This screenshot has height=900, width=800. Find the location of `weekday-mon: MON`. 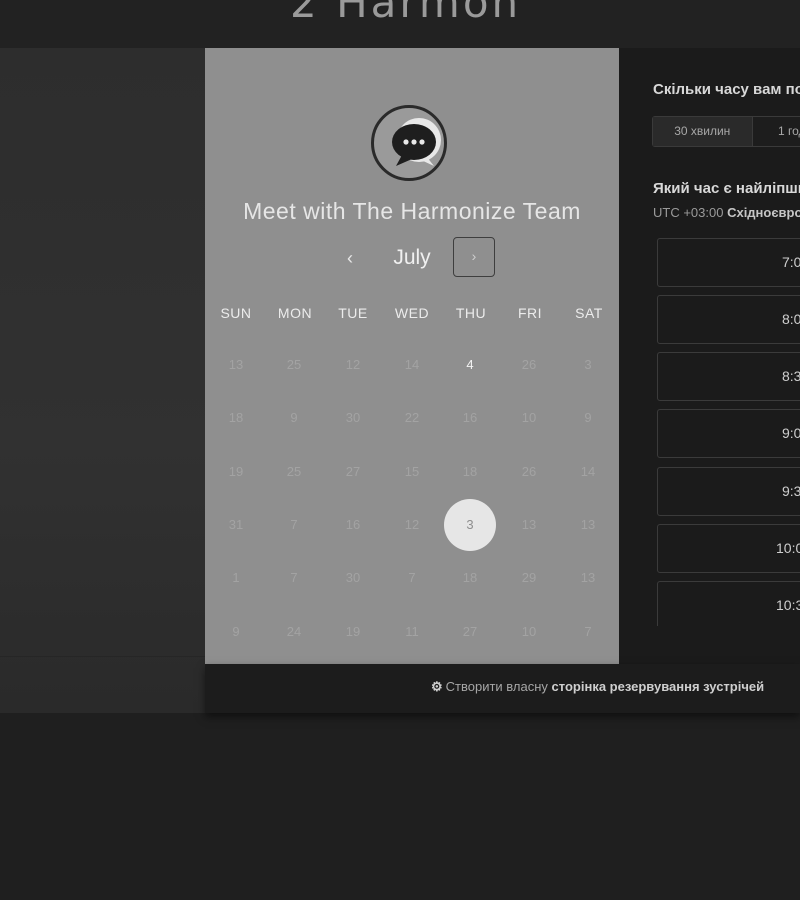

weekday-mon: MON is located at coordinates (295, 313).